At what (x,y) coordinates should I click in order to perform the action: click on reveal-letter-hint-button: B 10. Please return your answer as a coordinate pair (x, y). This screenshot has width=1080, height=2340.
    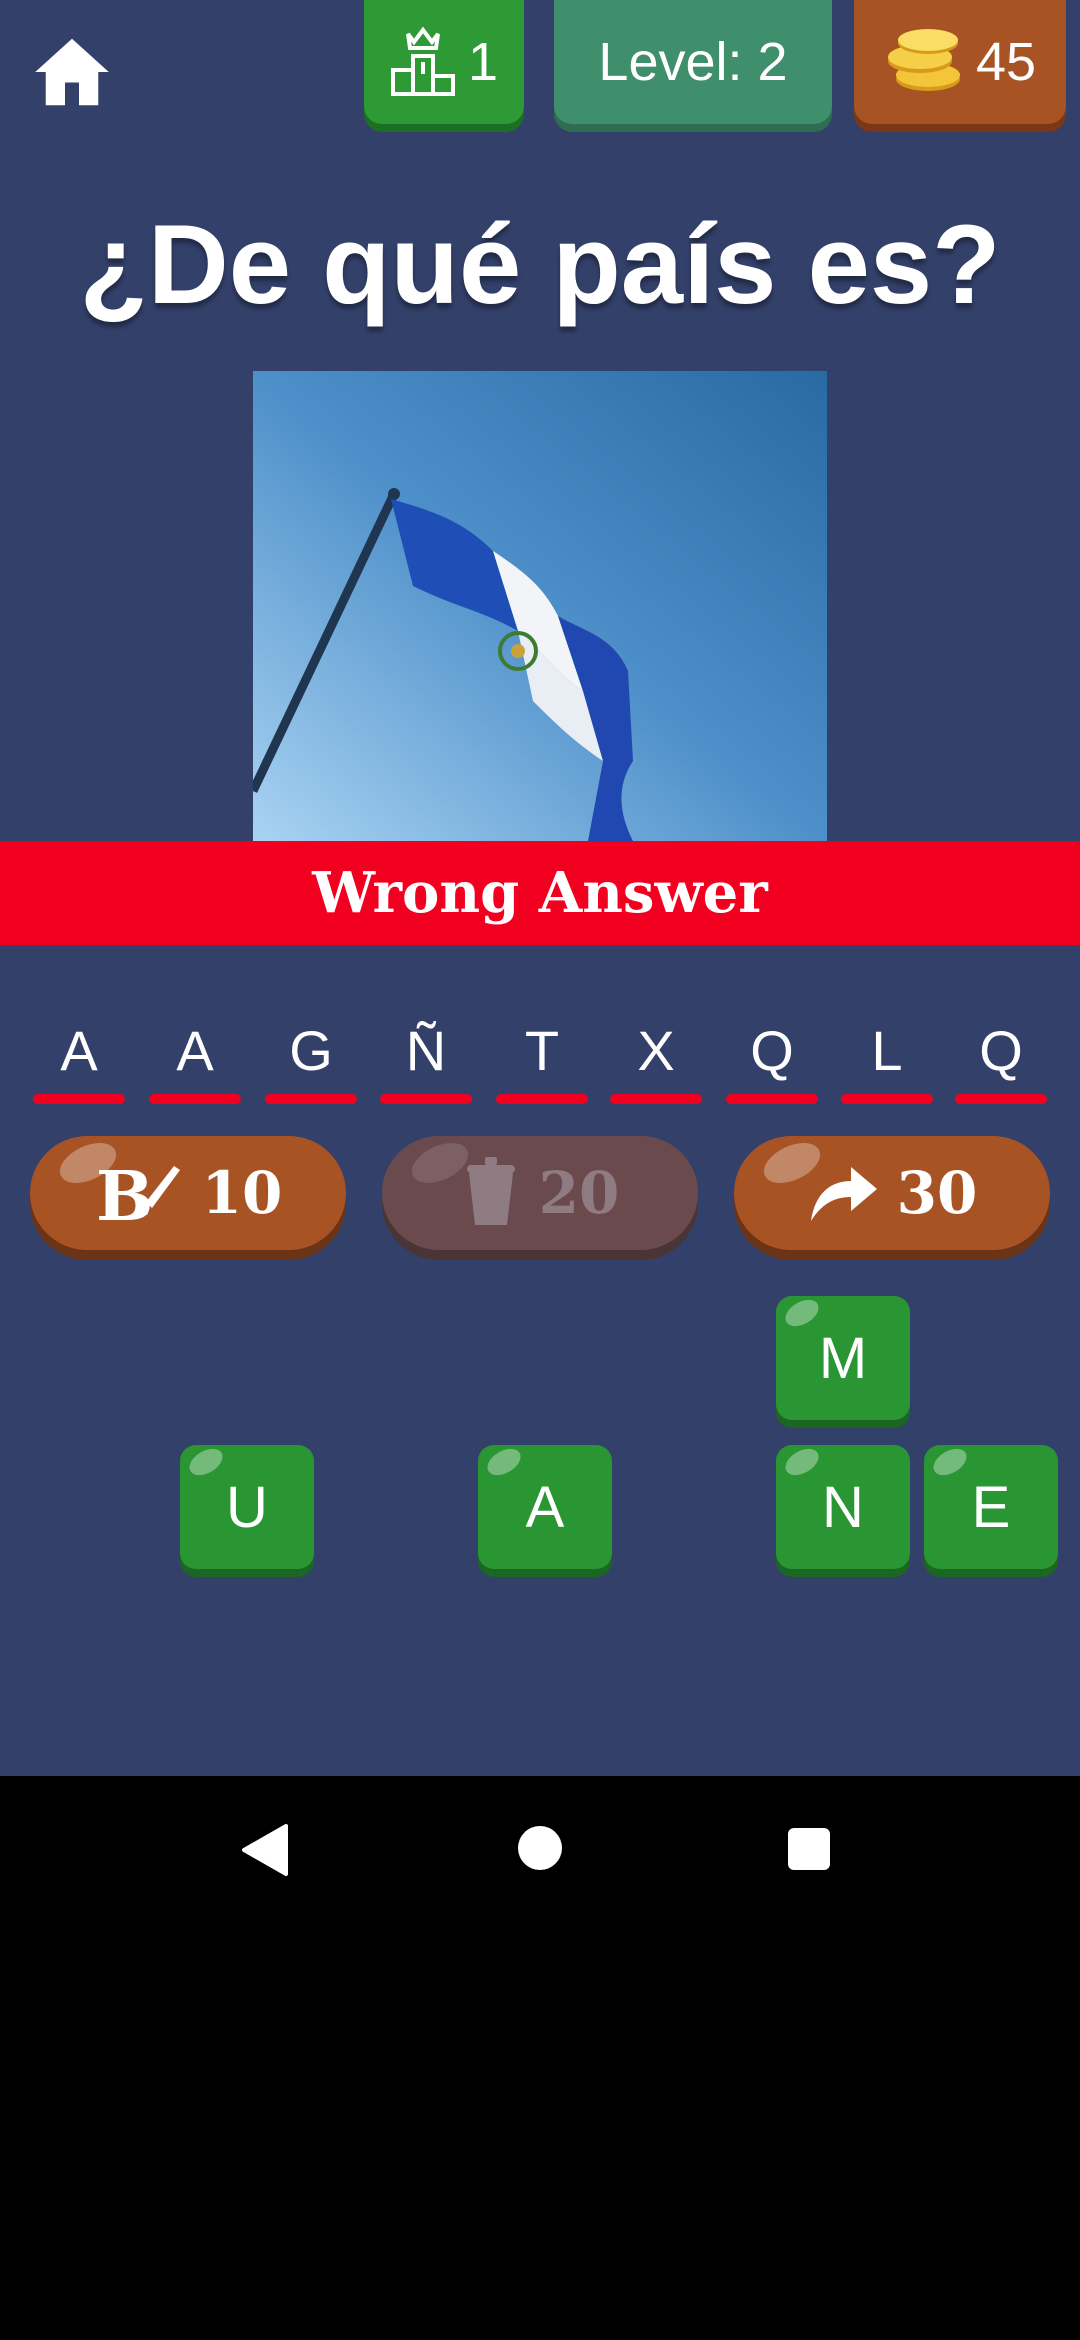
    Looking at the image, I should click on (188, 1192).